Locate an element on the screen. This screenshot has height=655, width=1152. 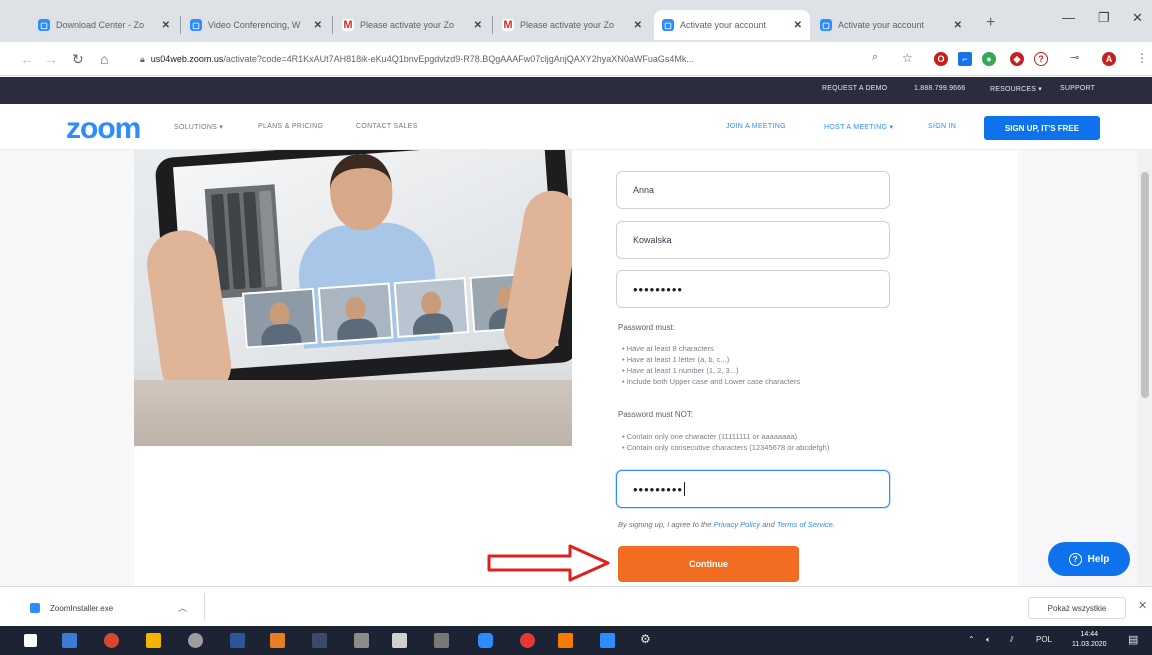
settings-gear-icon: ⚙ is located at coordinates (645, 639).